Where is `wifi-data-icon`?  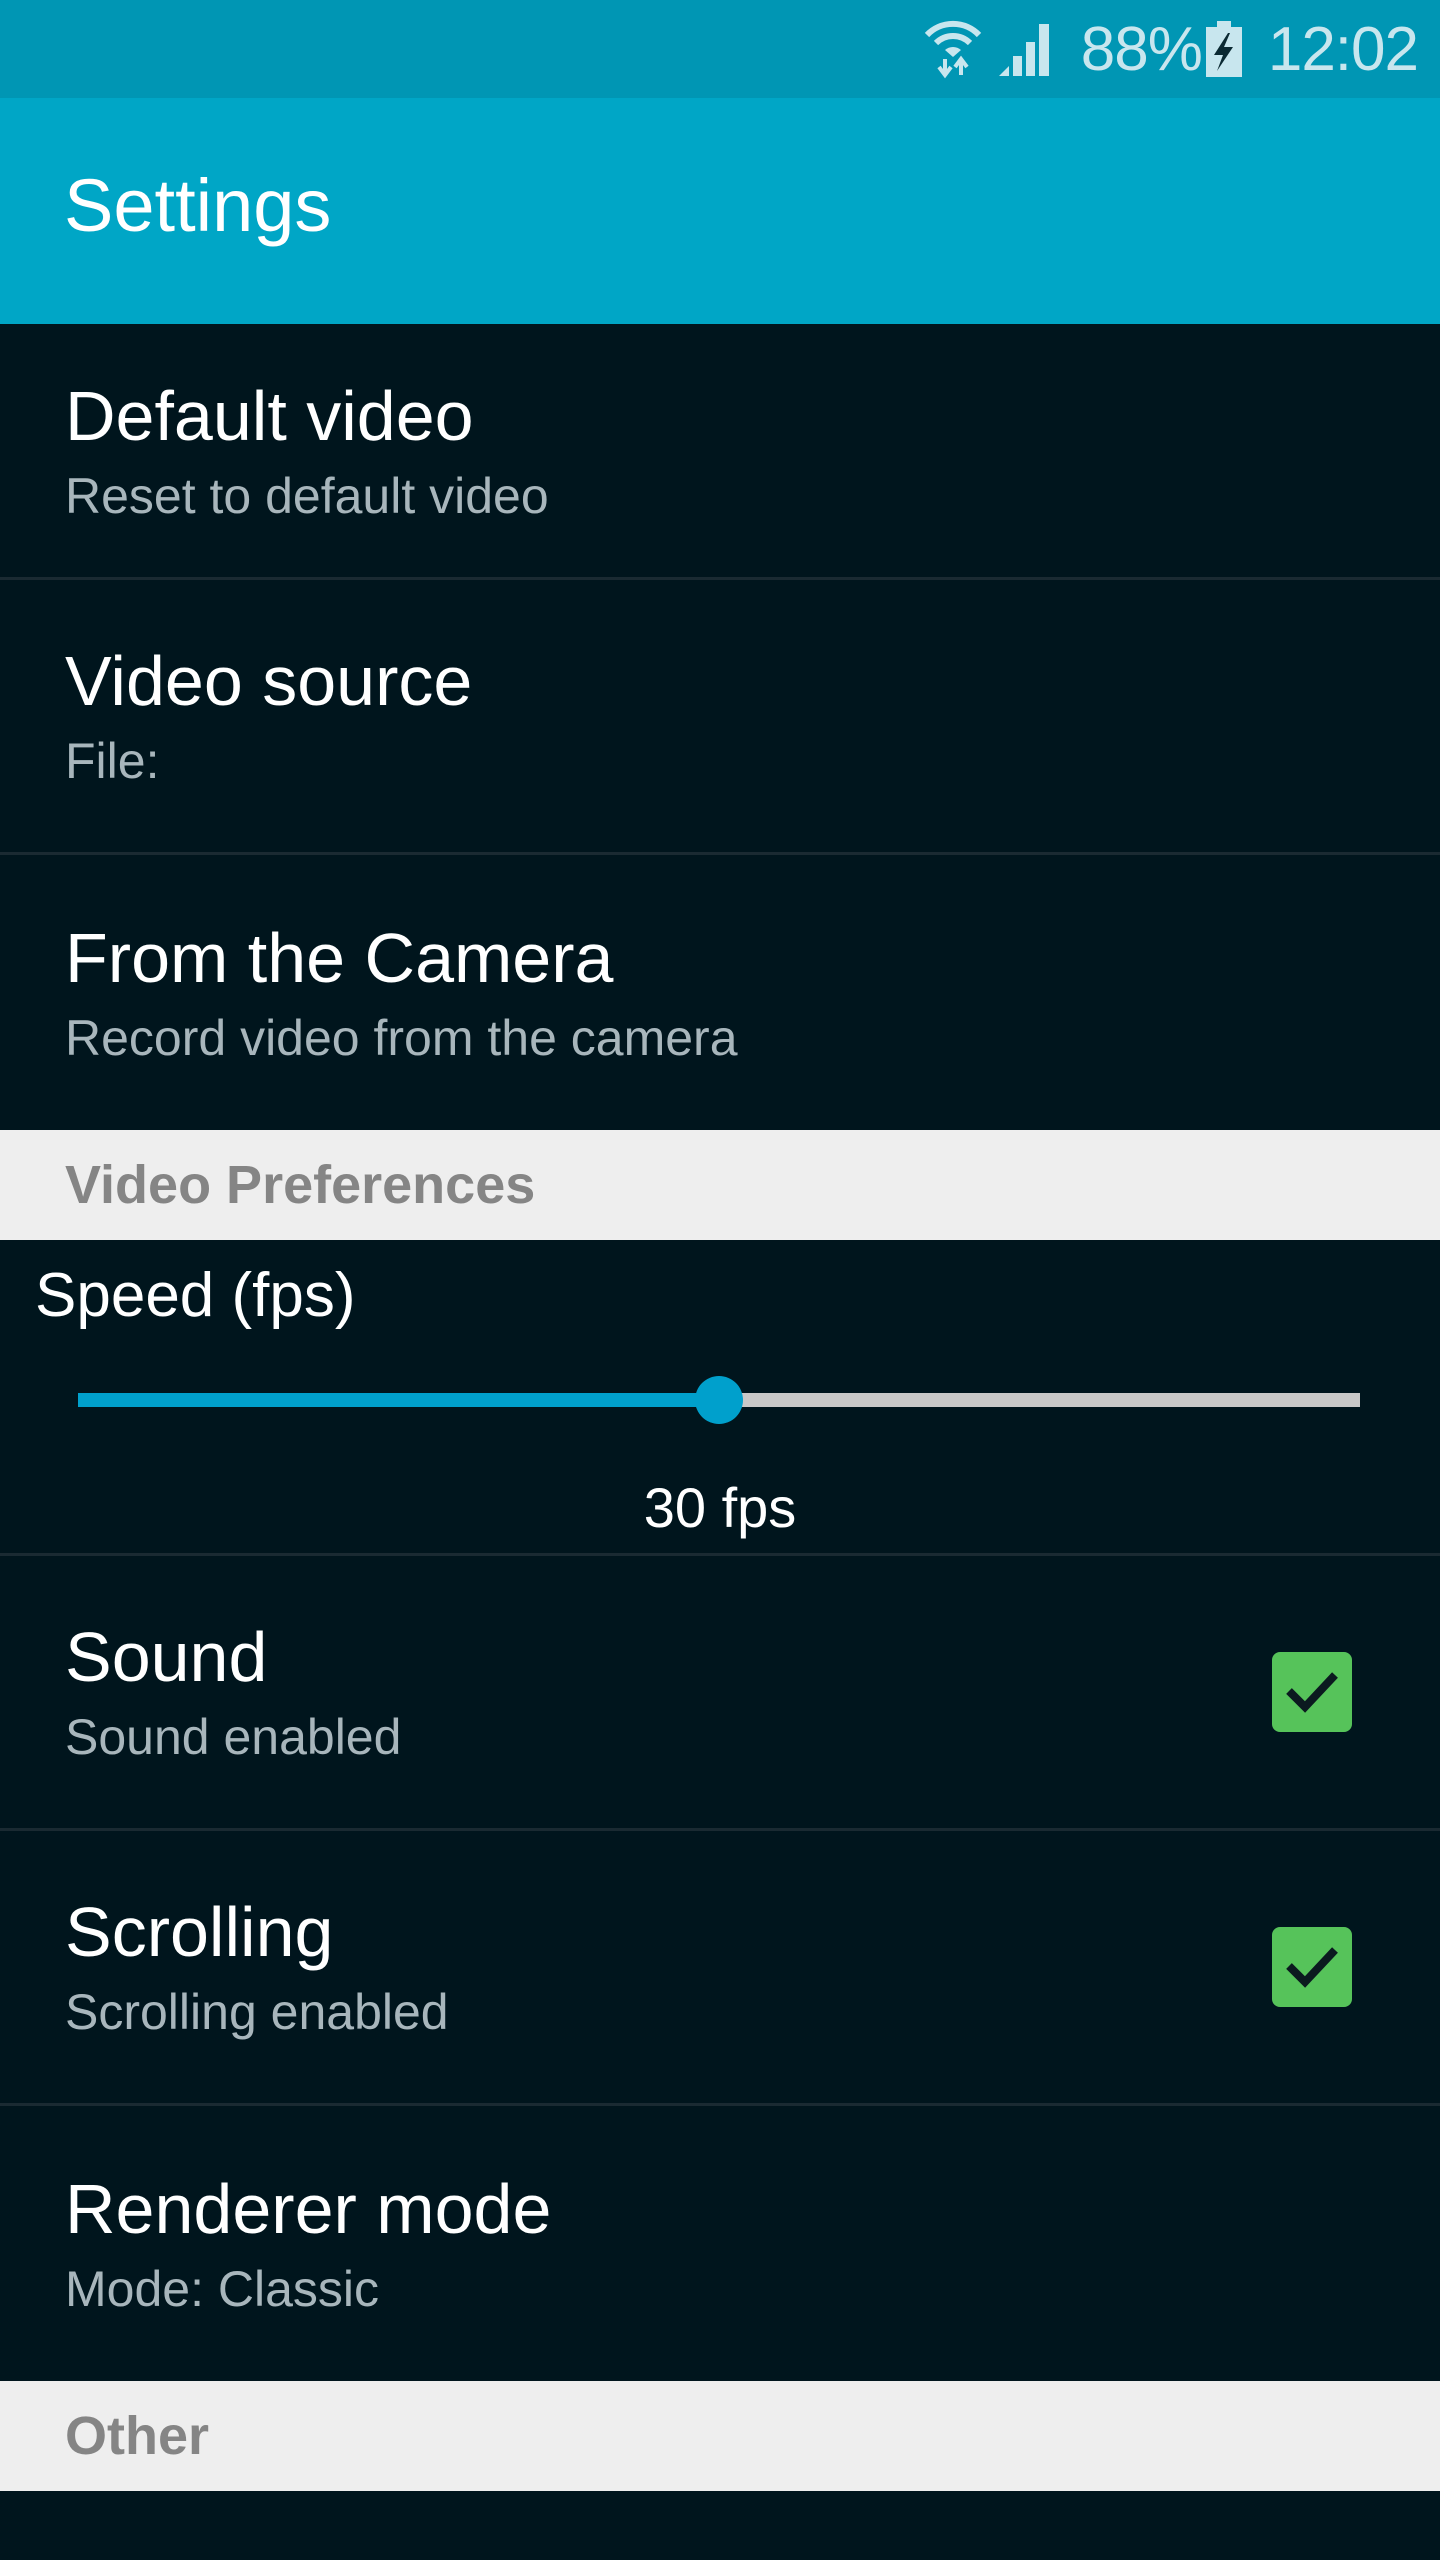 wifi-data-icon is located at coordinates (960, 49).